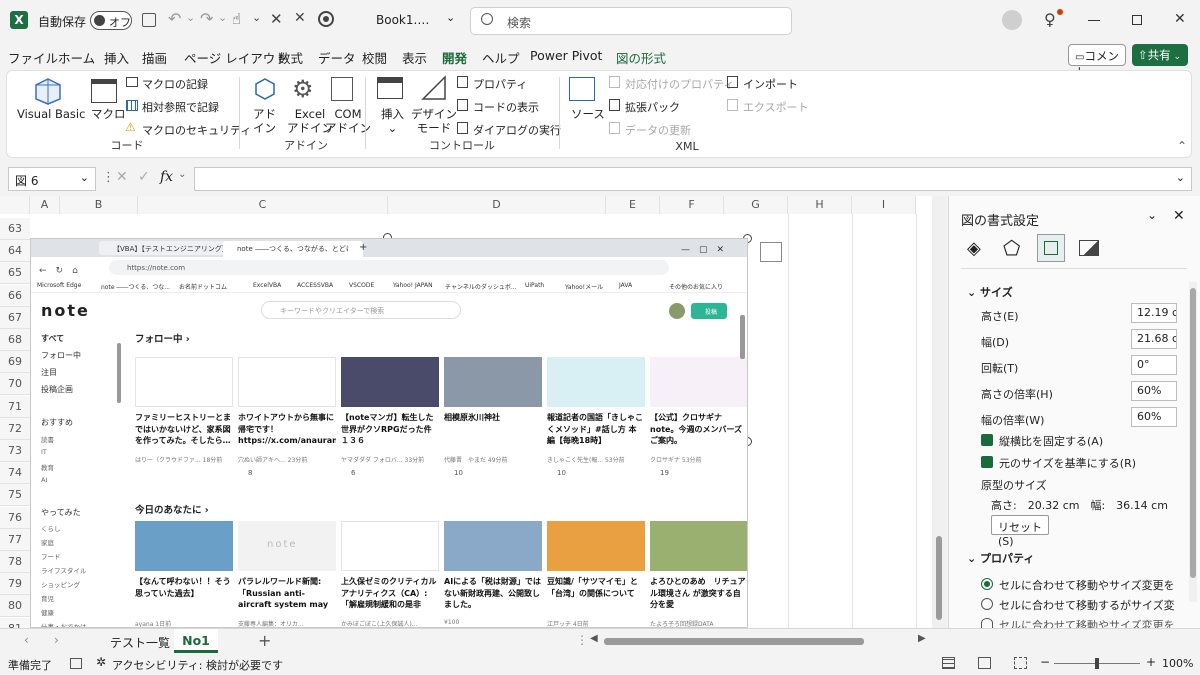 Image resolution: width=1200 pixels, height=675 pixels. I want to click on lightbulb-icon: ♀, so click(1050, 19).